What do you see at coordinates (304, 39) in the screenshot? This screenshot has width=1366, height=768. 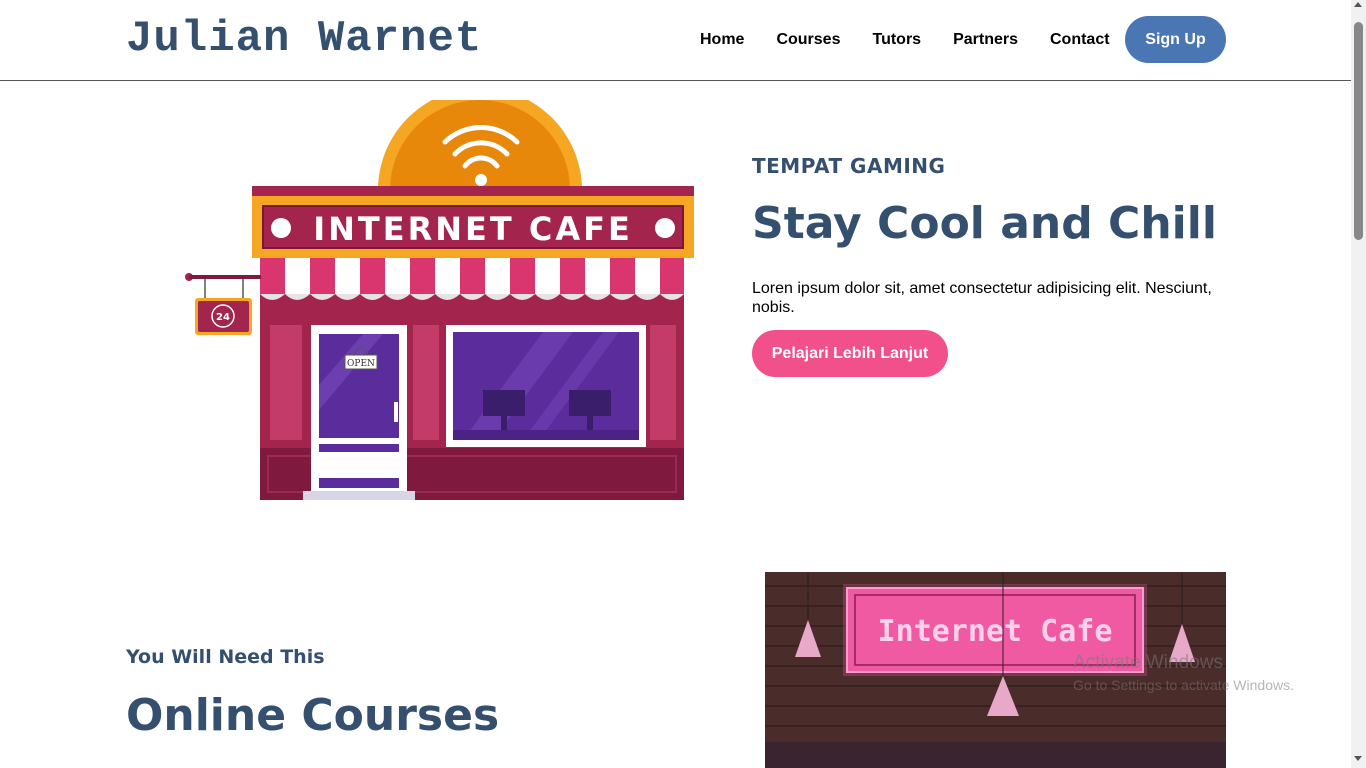 I see `brand-logo: Julian Warnet` at bounding box center [304, 39].